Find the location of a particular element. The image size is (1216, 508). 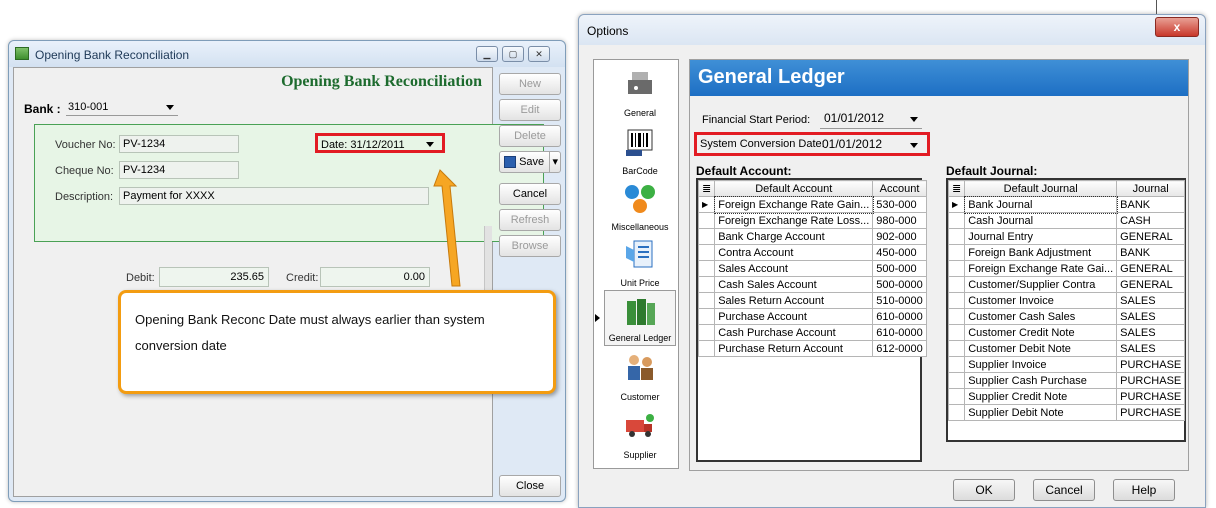

table-cell: Sales Account is located at coordinates (794, 268).